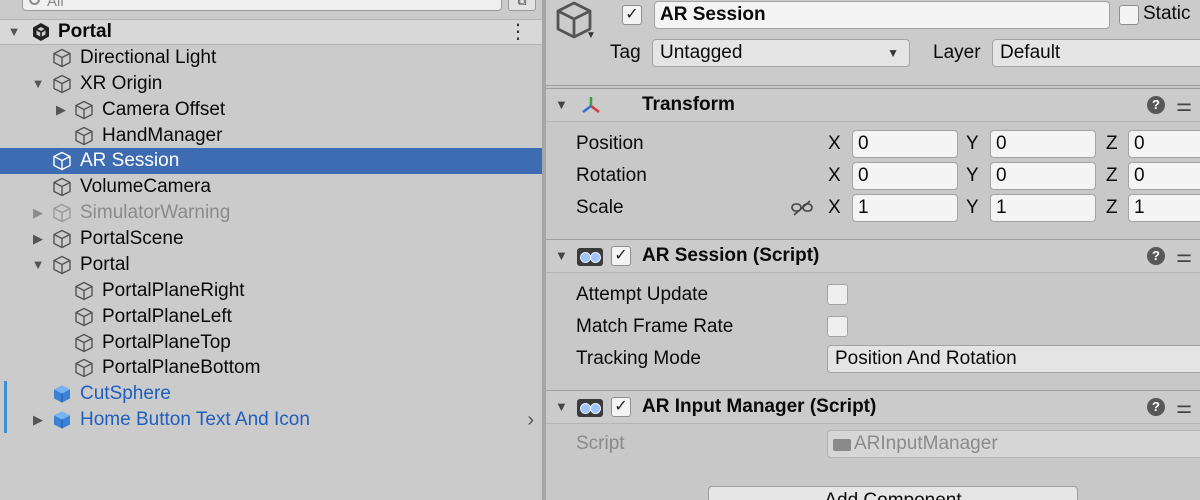  Describe the element at coordinates (873, 256) in the screenshot. I see `ar-session-header: ▼ ✓ AR Session (Script) ? ⚌` at that location.